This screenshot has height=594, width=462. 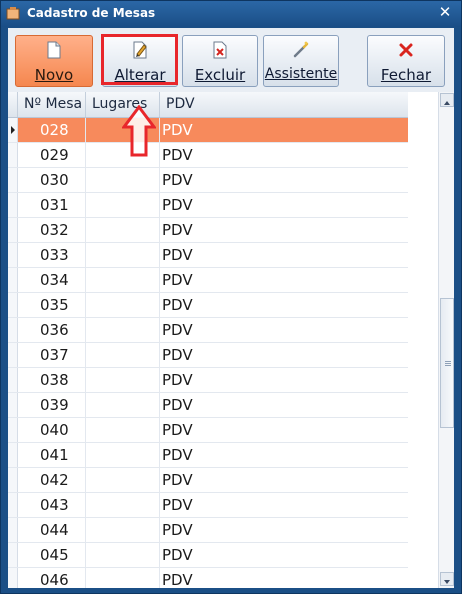 I want to click on table-row: 038 PDV, so click(x=208, y=380).